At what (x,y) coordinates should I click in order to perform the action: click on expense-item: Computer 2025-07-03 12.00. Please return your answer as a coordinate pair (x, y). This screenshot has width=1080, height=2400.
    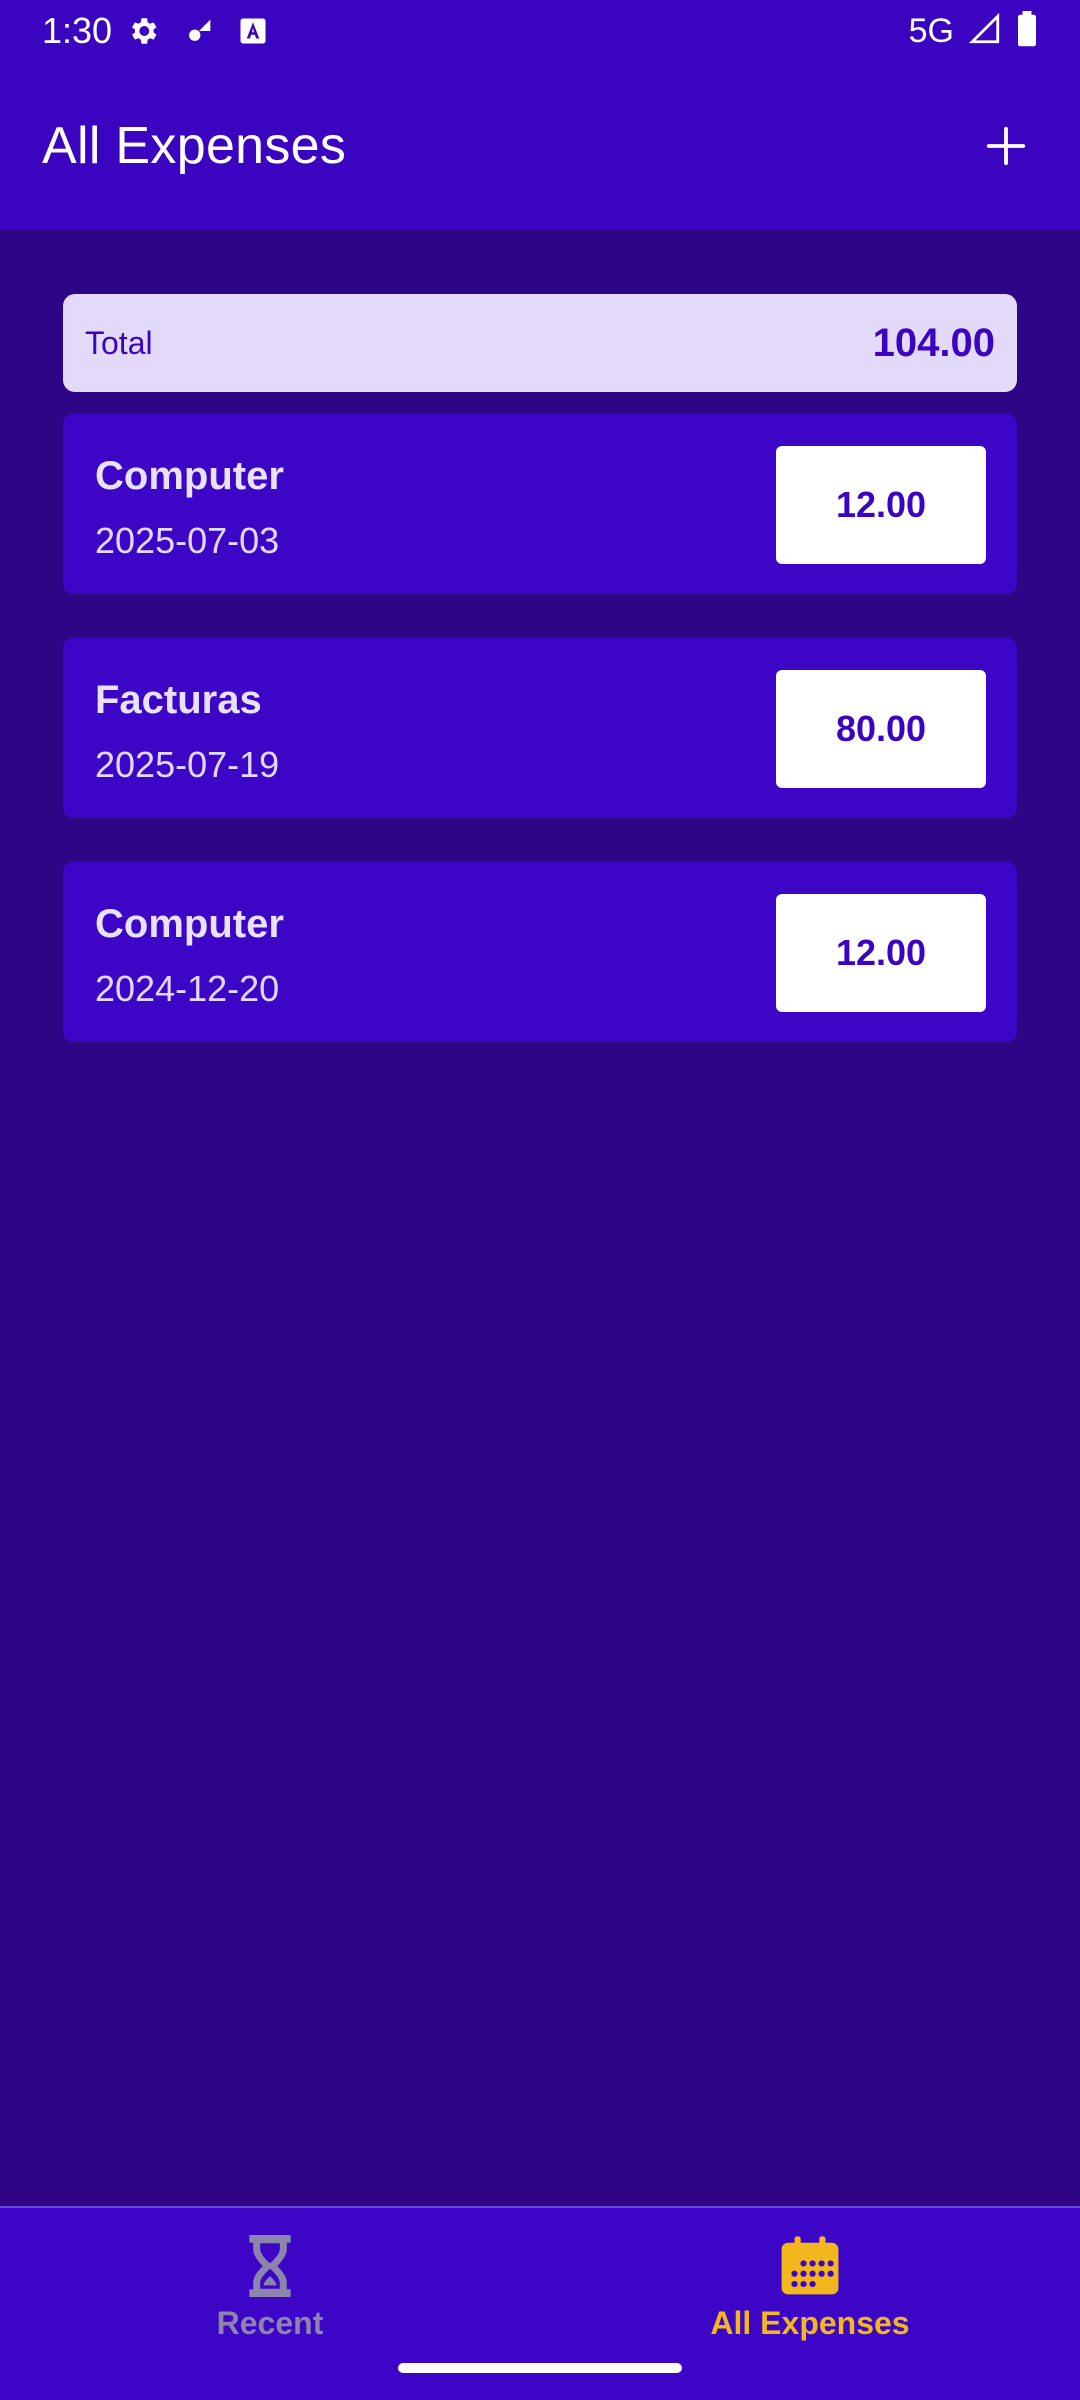
    Looking at the image, I should click on (540, 504).